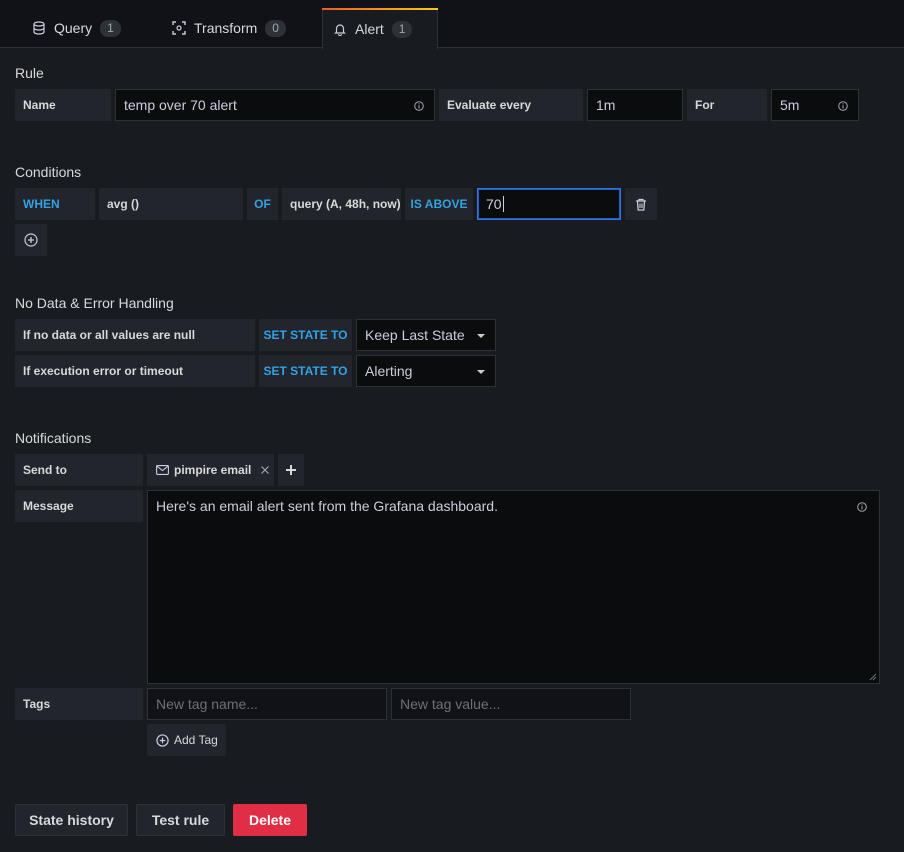 The width and height of the screenshot is (904, 852). What do you see at coordinates (452, 24) in the screenshot?
I see `tab-bar: Query 1 Transform 0 Alert 1` at bounding box center [452, 24].